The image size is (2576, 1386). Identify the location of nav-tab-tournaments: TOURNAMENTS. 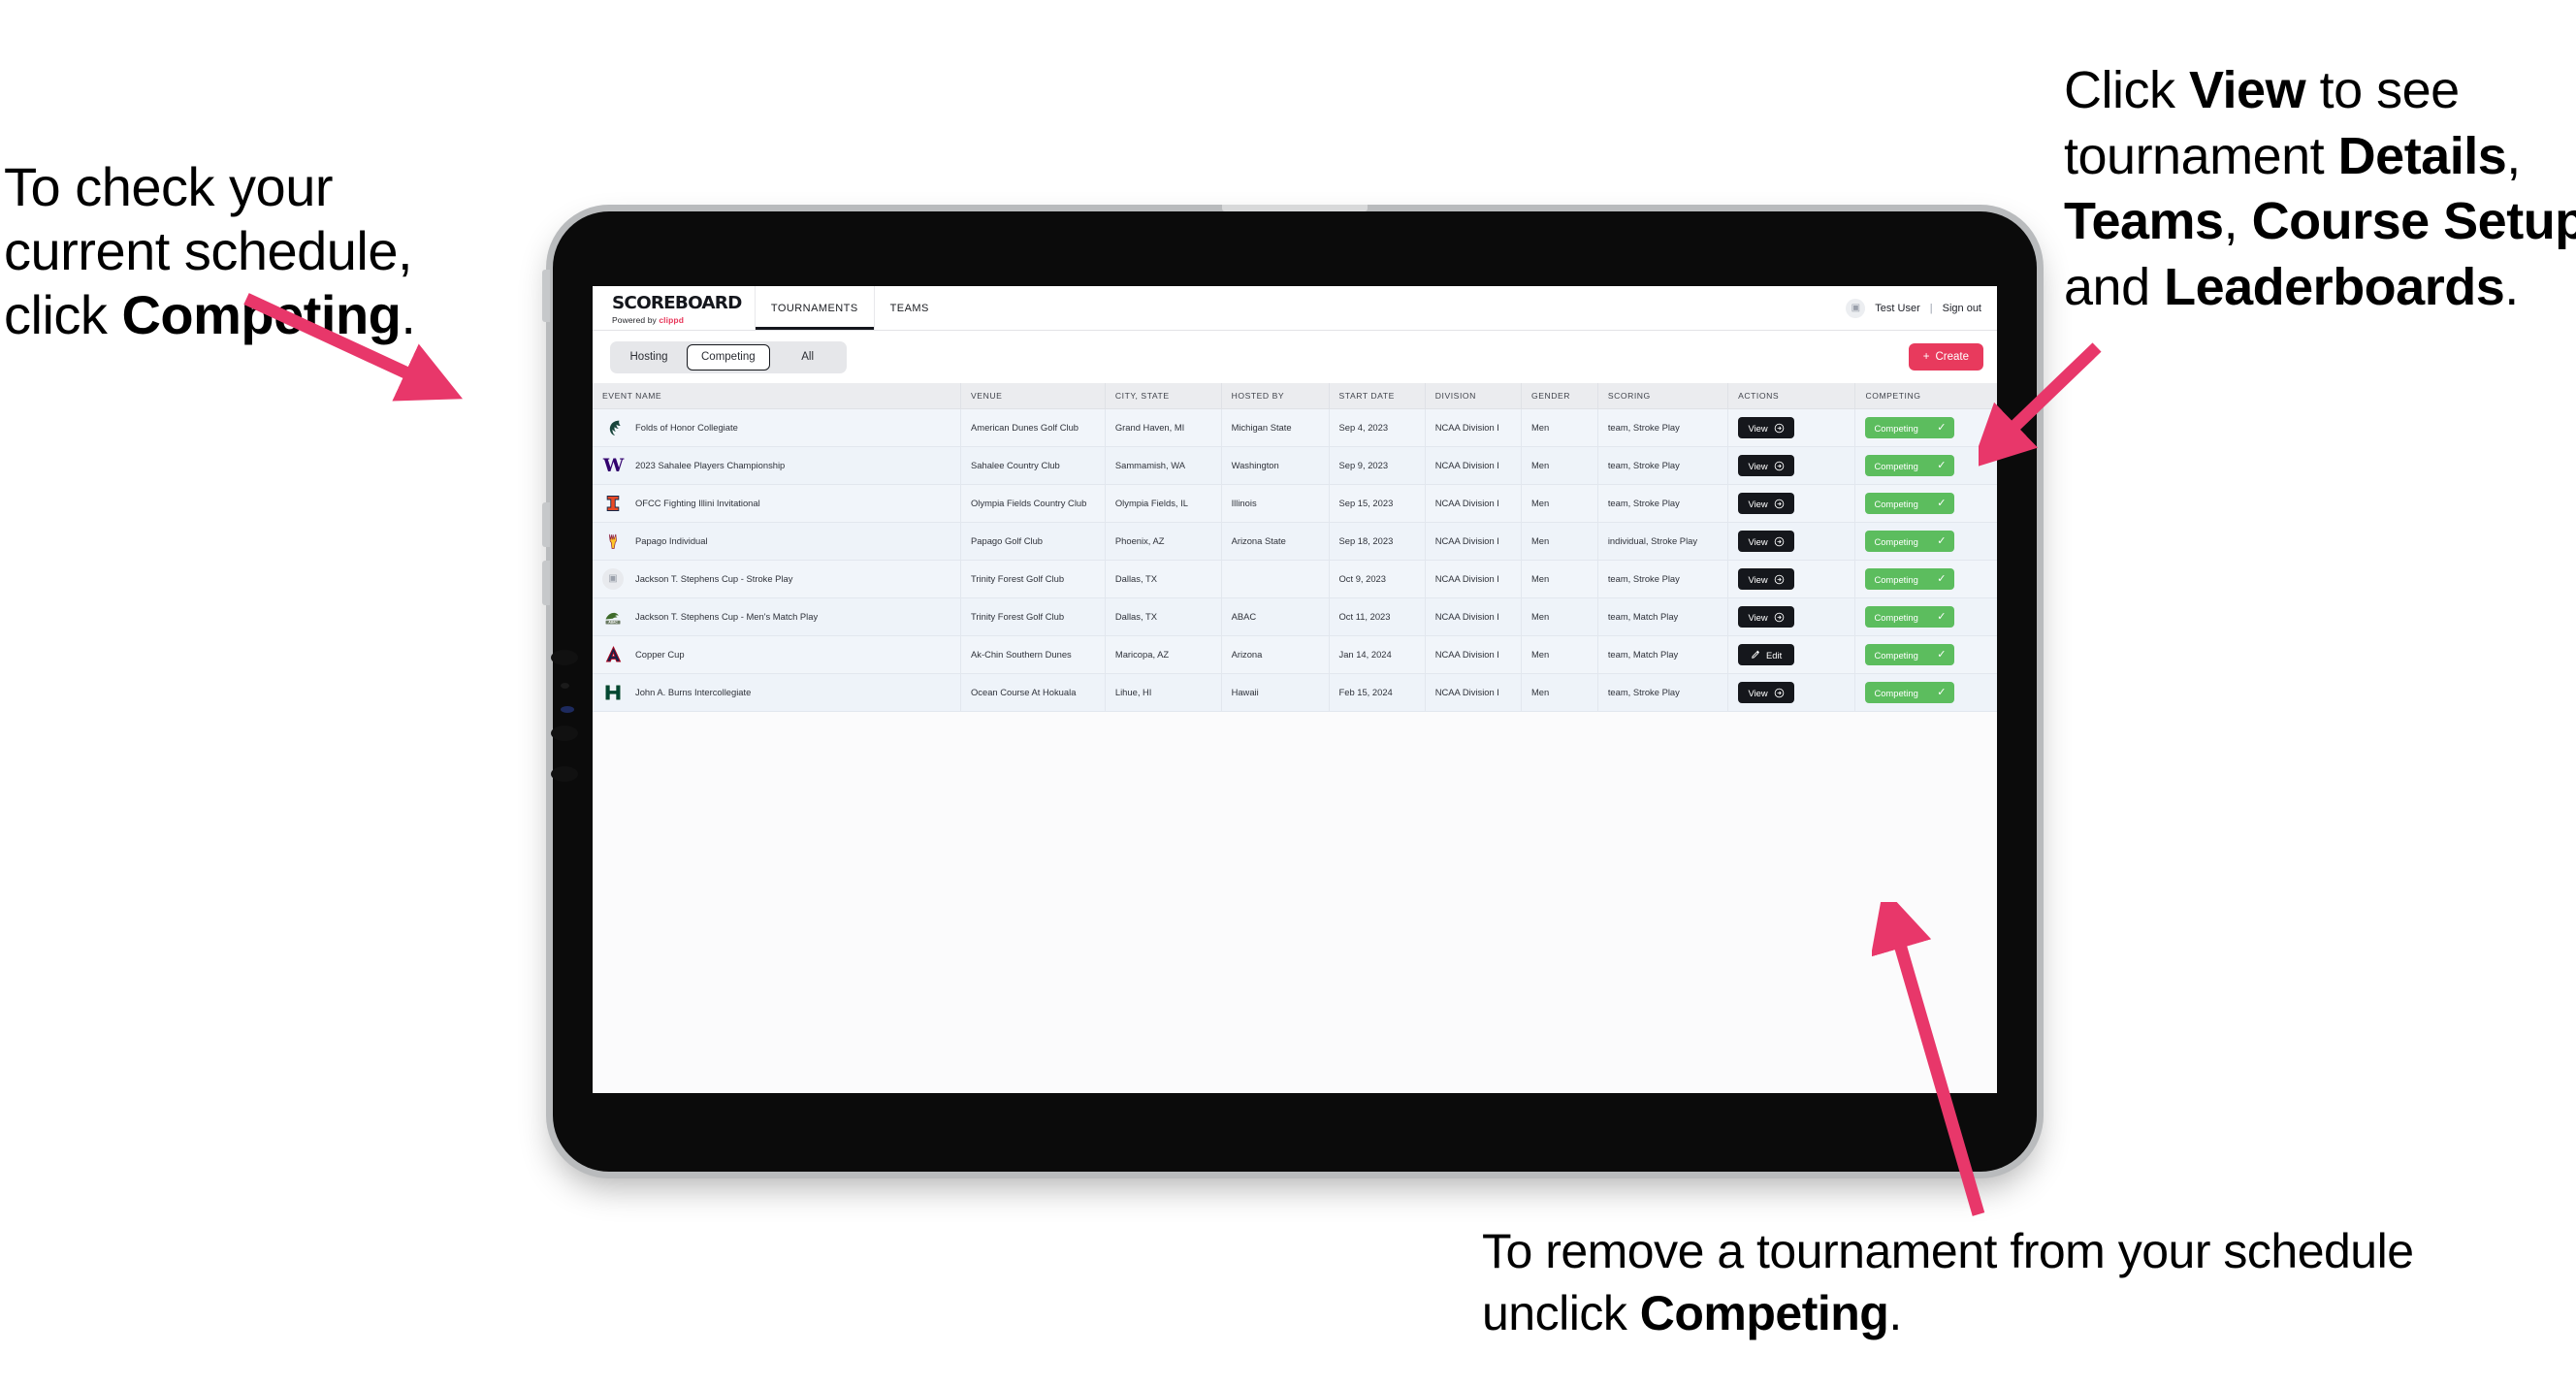
(814, 308).